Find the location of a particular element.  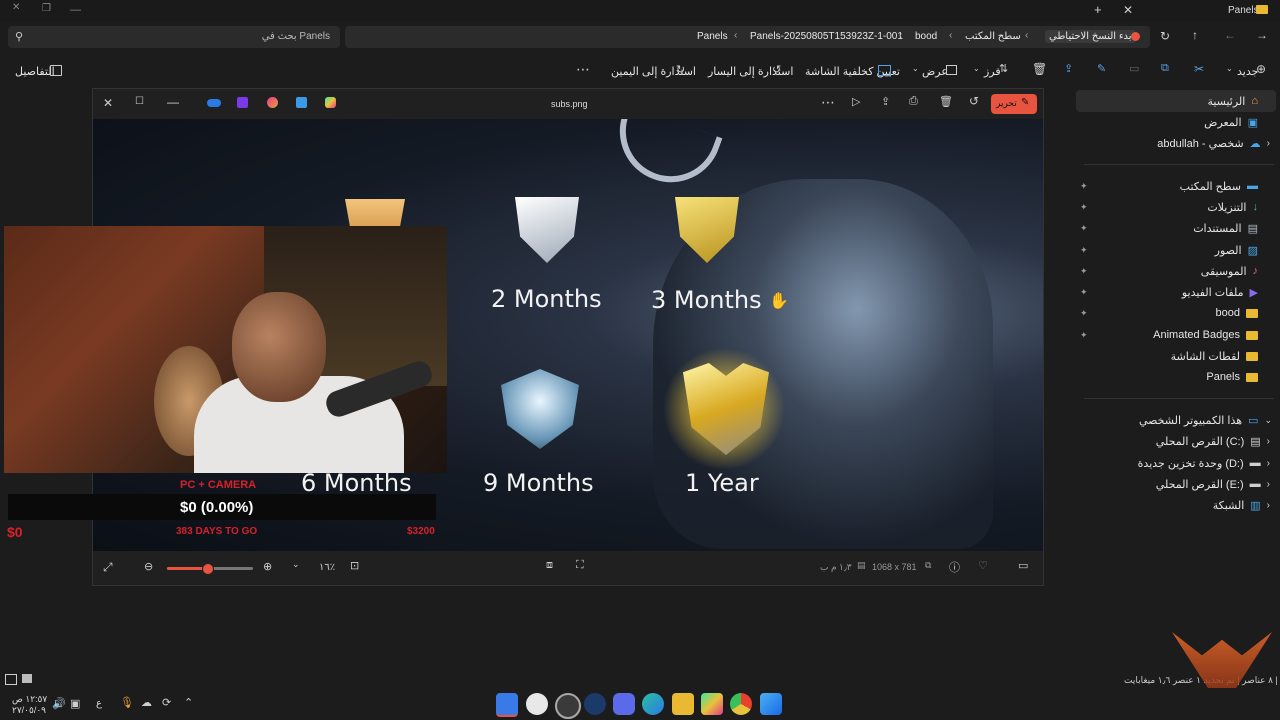

sidebar-item-bood: bood is located at coordinates (1237, 313).